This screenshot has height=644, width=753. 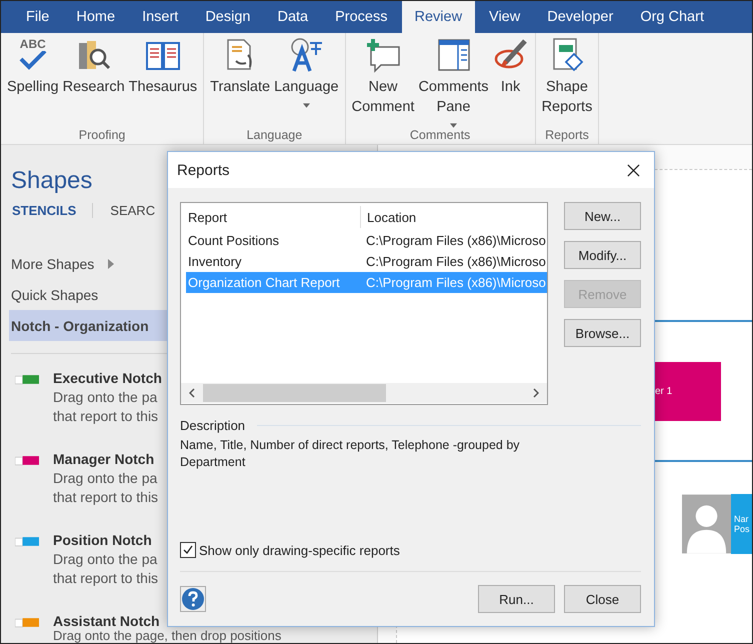 What do you see at coordinates (193, 599) in the screenshot?
I see `help-icon` at bounding box center [193, 599].